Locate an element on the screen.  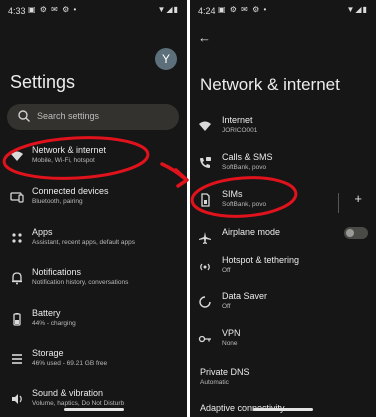
status-time: 4:33 is located at coordinates (17, 11).